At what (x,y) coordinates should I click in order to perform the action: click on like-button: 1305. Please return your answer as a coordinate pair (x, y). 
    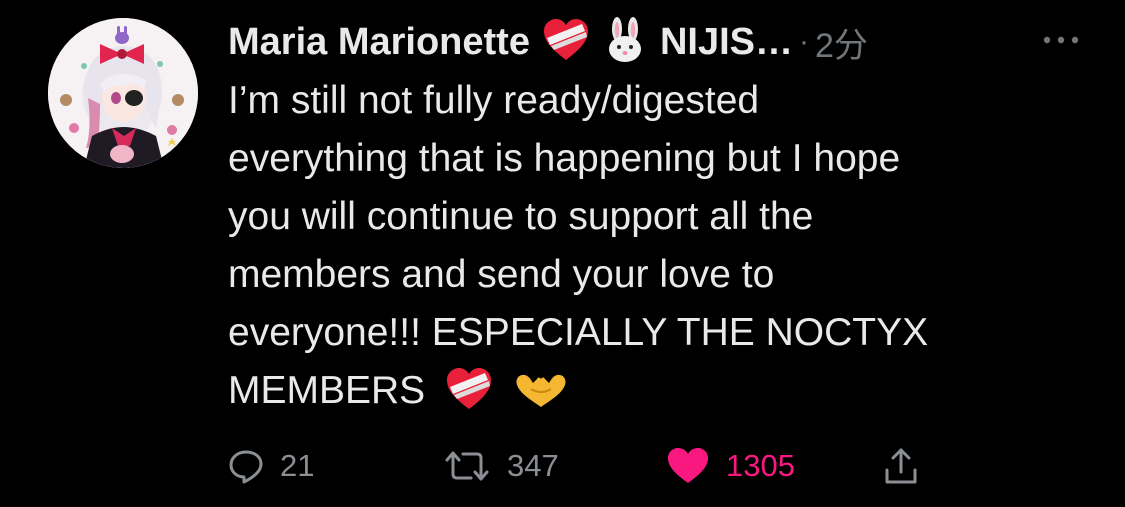
    Looking at the image, I should click on (730, 466).